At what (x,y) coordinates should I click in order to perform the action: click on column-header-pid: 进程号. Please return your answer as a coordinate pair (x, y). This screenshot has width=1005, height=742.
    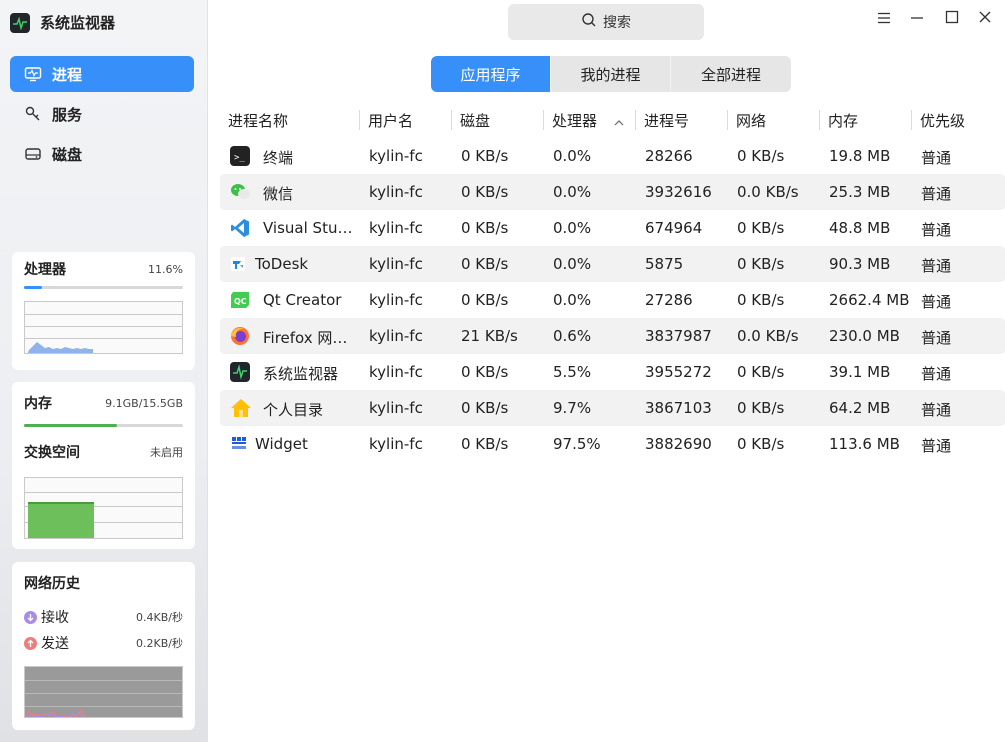
    Looking at the image, I should click on (666, 120).